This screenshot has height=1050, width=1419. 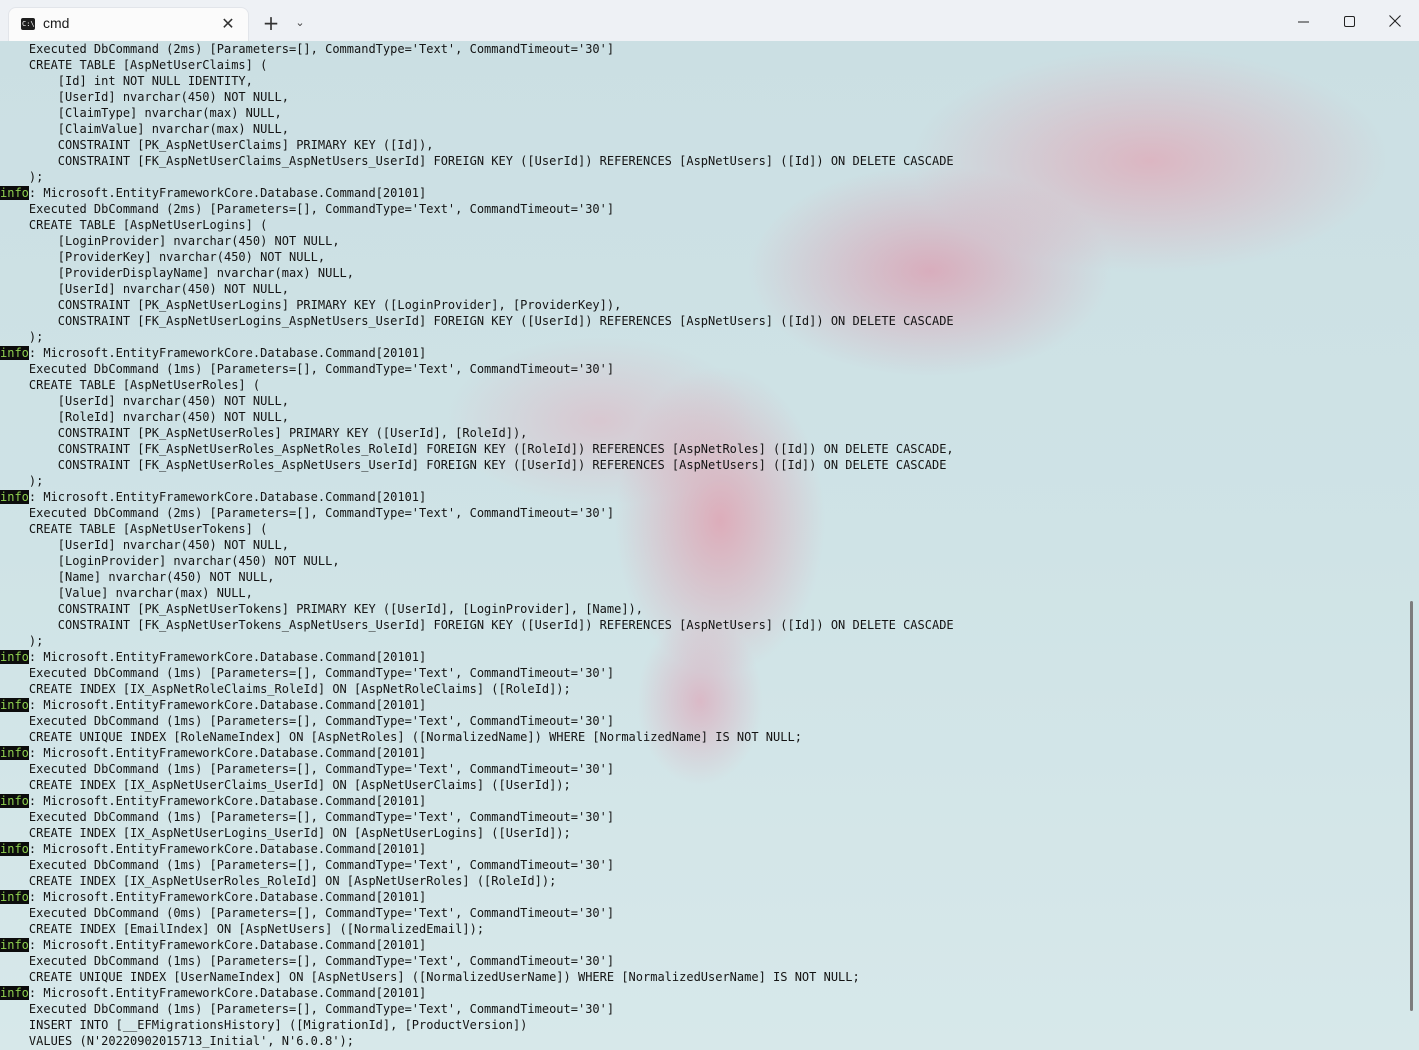 I want to click on log-line-text: [Value] nvarchar(max) NULL,, so click(x=126, y=593).